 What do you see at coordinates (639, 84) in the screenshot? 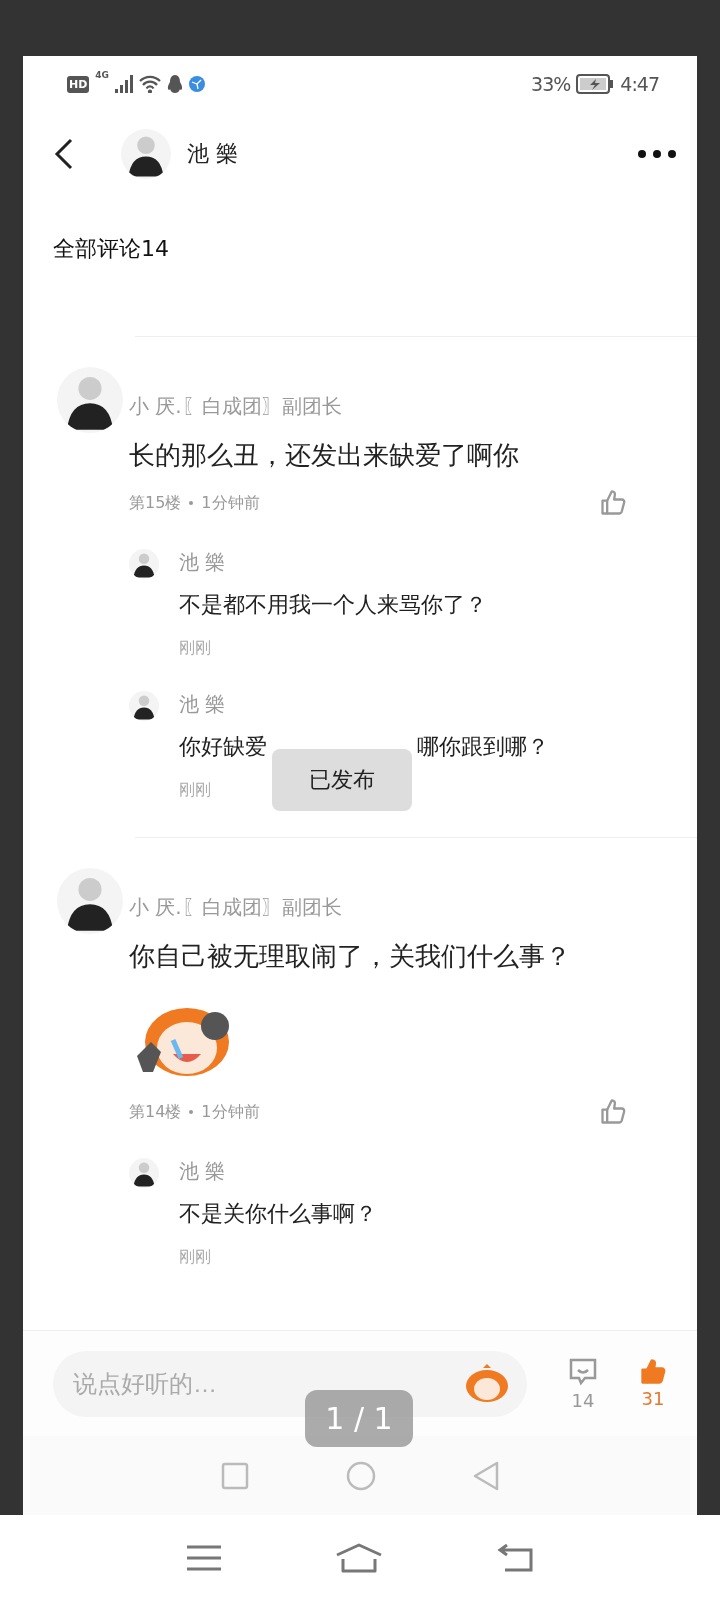
I see `clock: 4:47` at bounding box center [639, 84].